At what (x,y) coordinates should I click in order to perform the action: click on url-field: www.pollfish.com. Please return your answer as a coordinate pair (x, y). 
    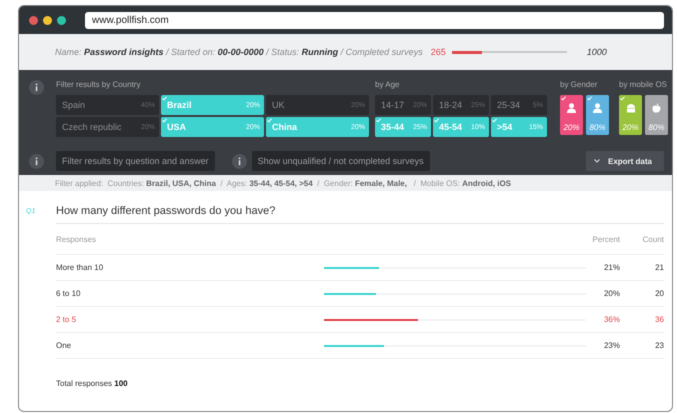
    Looking at the image, I should click on (374, 20).